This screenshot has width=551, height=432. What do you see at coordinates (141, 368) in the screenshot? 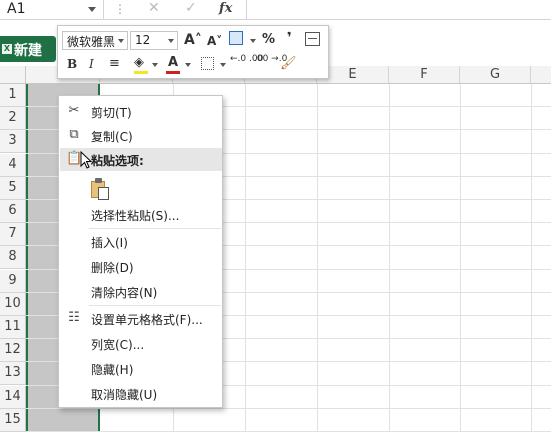
I see `menu-item-hide: 隐藏(H)` at bounding box center [141, 368].